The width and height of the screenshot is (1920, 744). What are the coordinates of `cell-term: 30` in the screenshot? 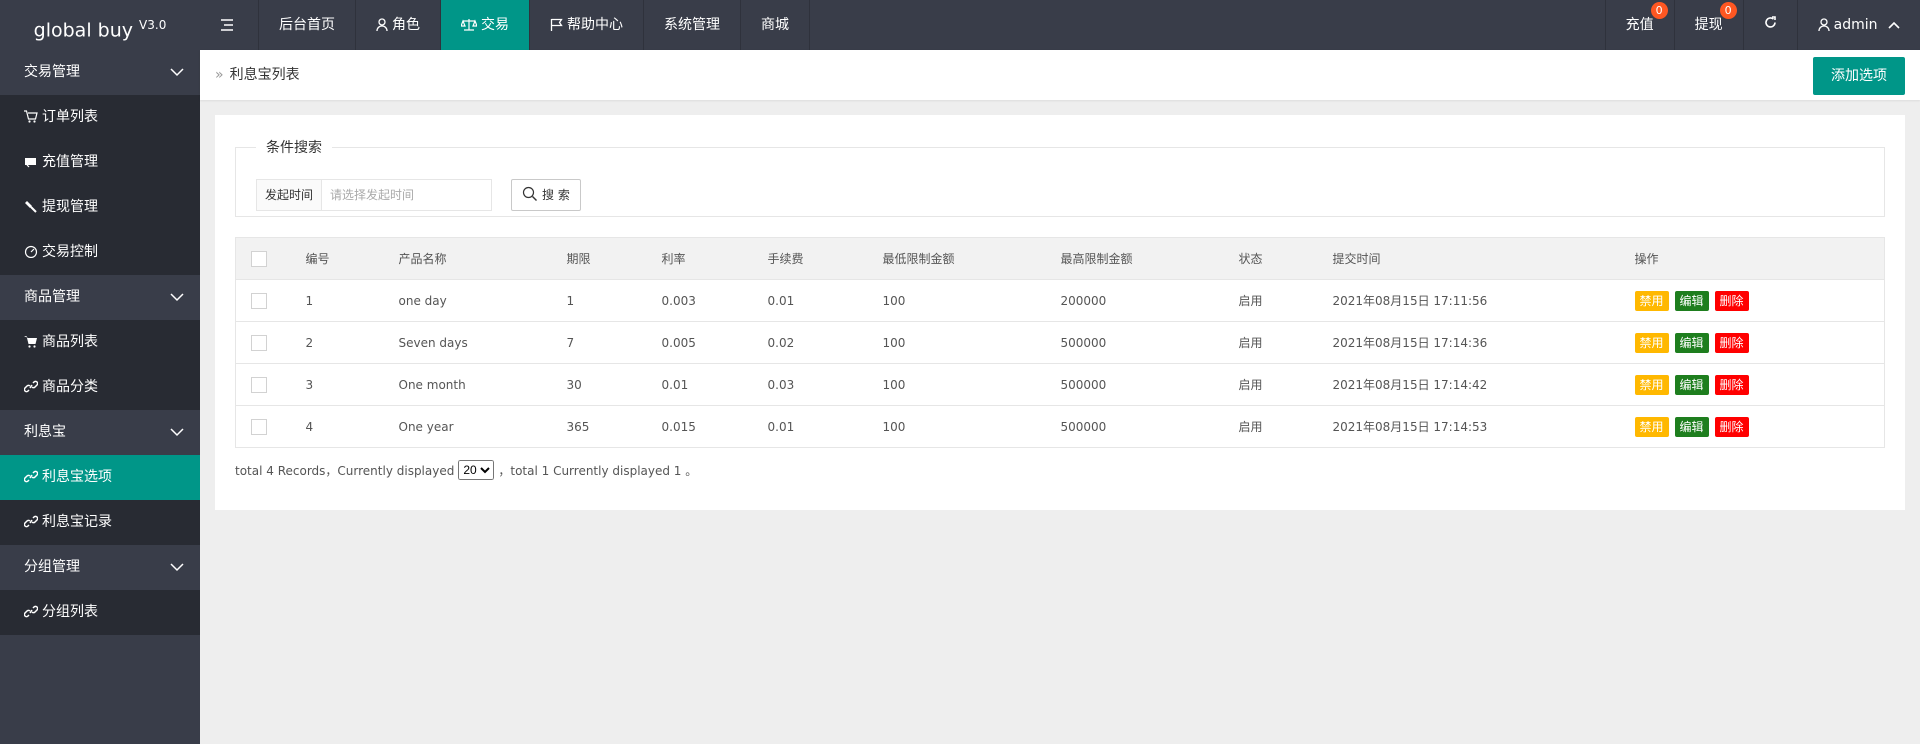 It's located at (599, 384).